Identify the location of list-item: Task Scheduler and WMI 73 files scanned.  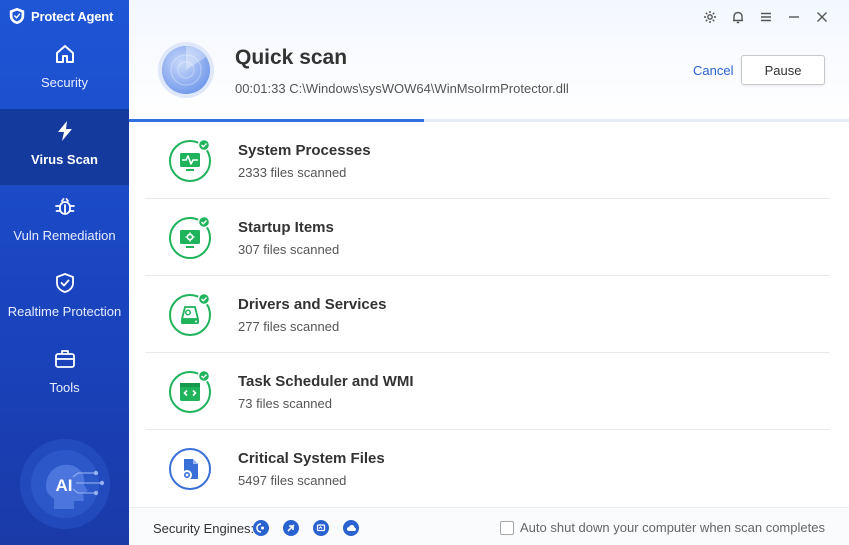
(487, 391).